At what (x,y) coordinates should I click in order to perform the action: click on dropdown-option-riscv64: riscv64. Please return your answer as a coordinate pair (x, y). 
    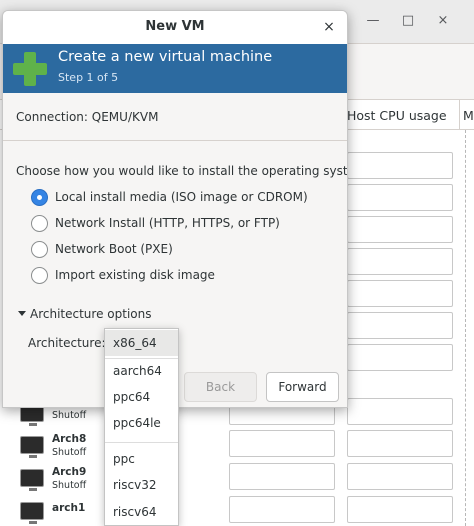
    Looking at the image, I should click on (141, 512).